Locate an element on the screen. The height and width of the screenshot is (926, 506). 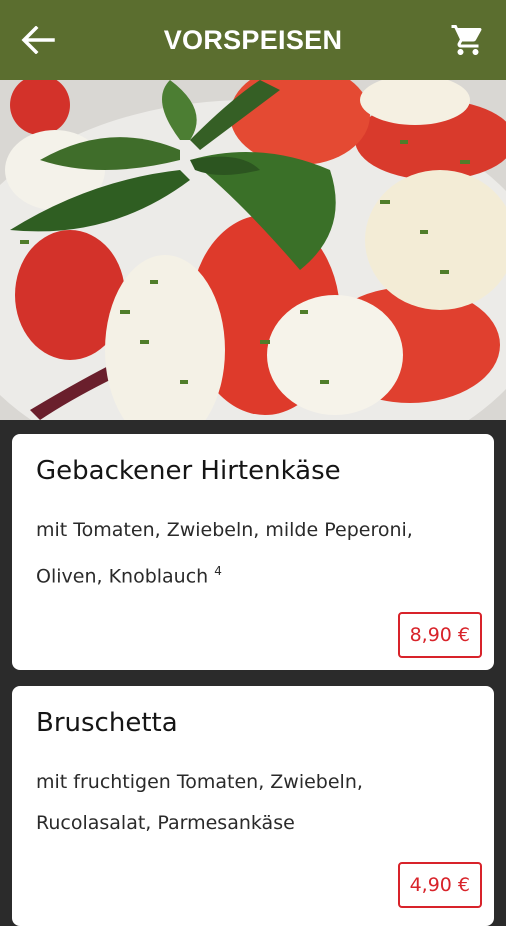
menu-item-name: Bruschetta is located at coordinates (107, 723).